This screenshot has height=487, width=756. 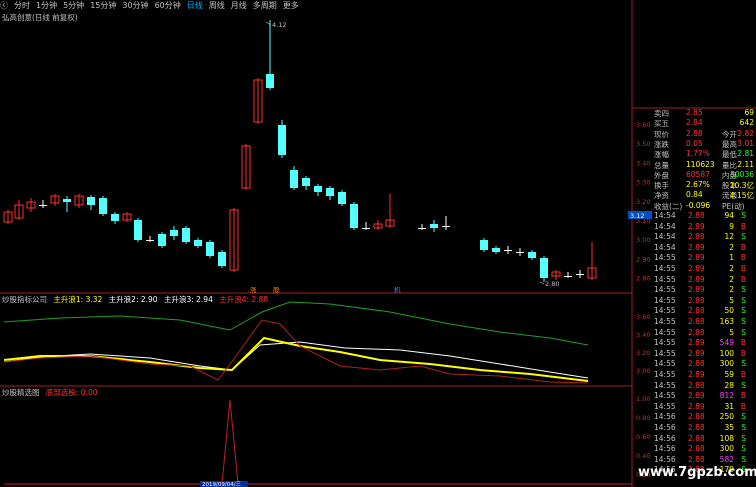 What do you see at coordinates (704, 237) in the screenshot?
I see `tick-row: 14:54 2.88 12 S` at bounding box center [704, 237].